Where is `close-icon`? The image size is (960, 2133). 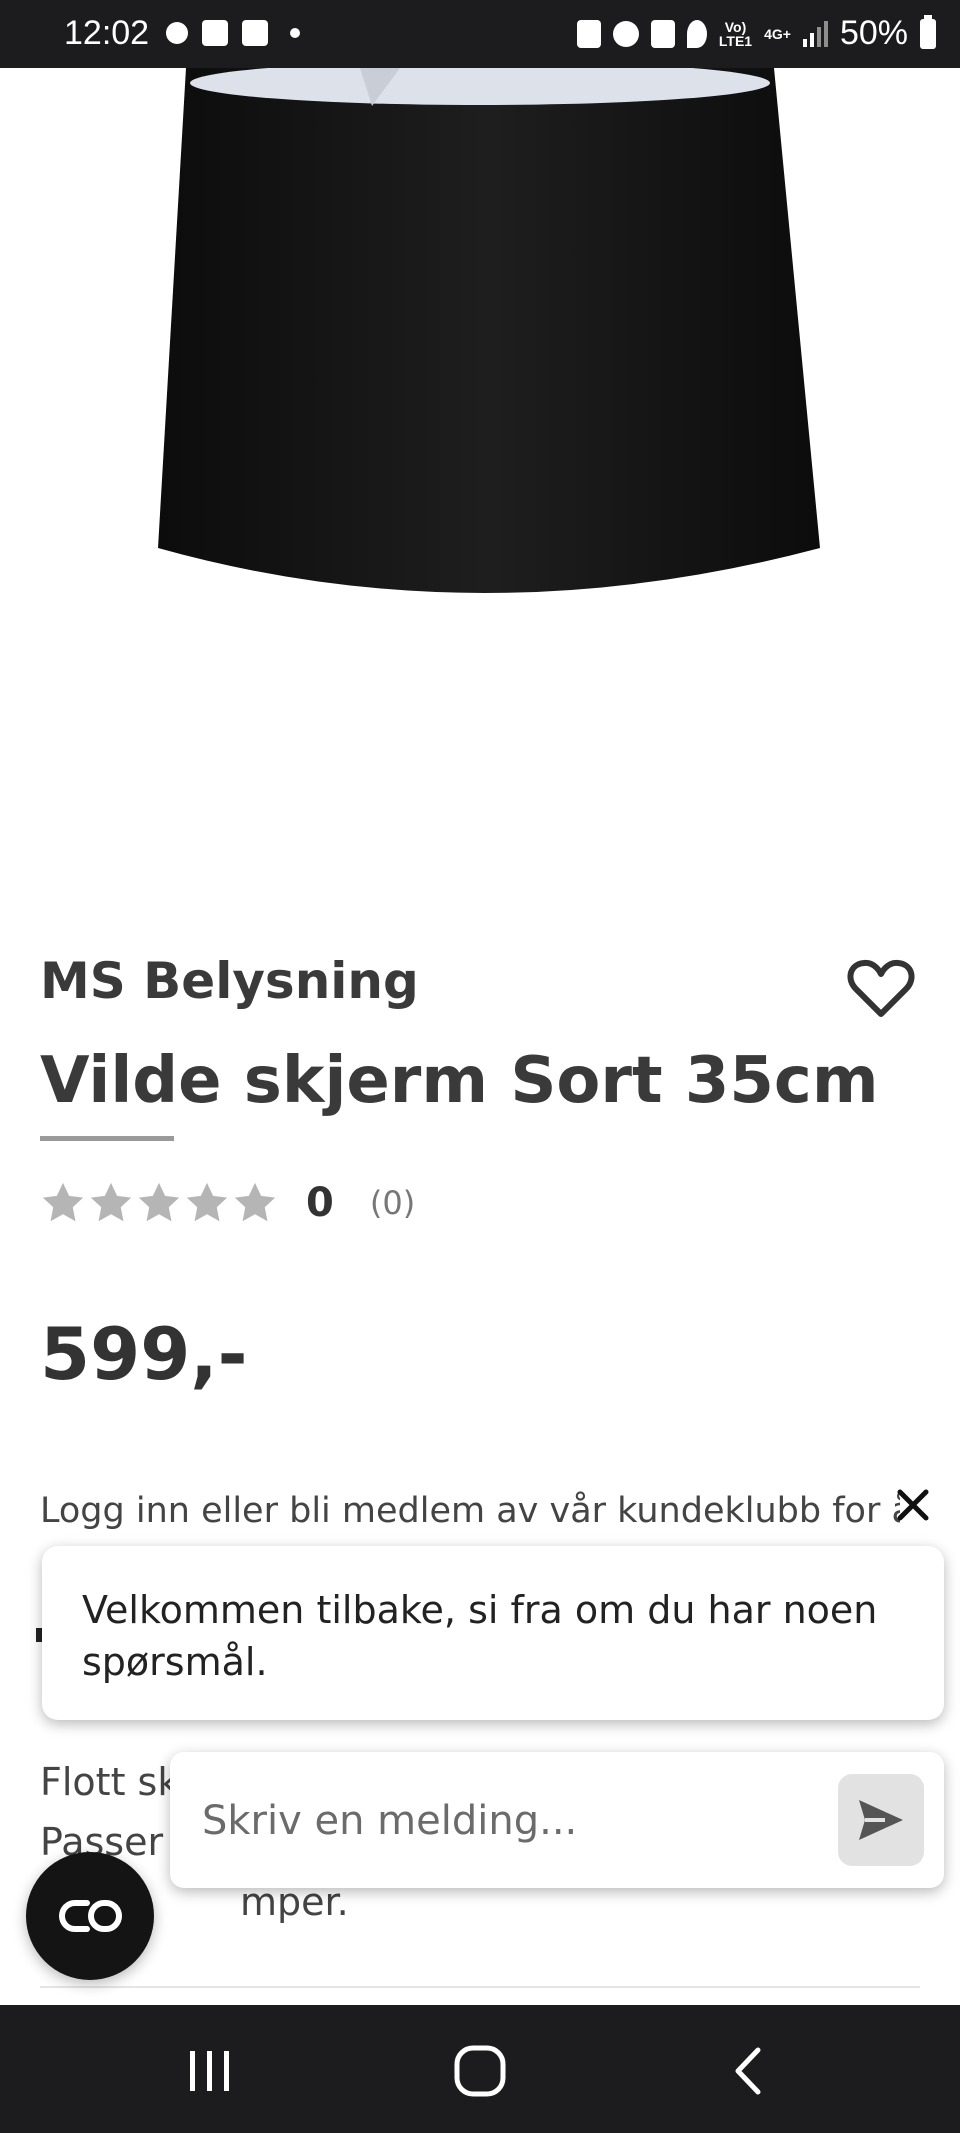 close-icon is located at coordinates (913, 1505).